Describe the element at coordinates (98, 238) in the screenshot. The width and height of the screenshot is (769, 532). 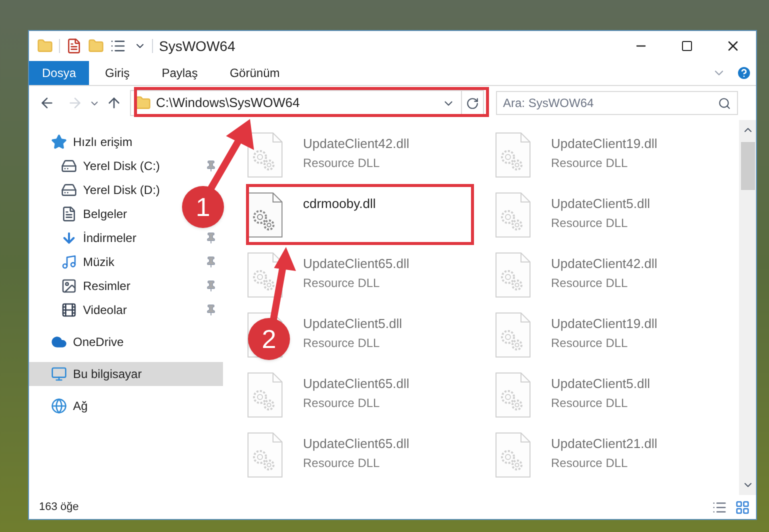
I see `sidebar-item: İndirmeler` at that location.